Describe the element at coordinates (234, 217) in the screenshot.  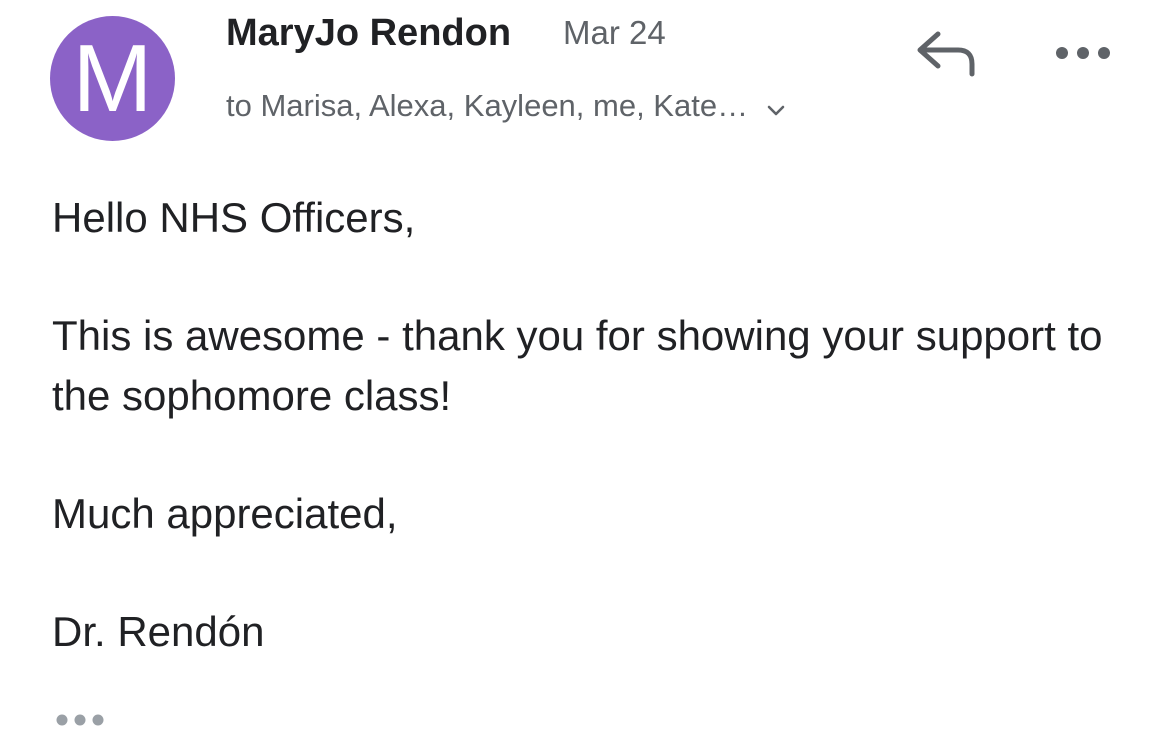
I see `greeting: Hello NHS Officers,` at that location.